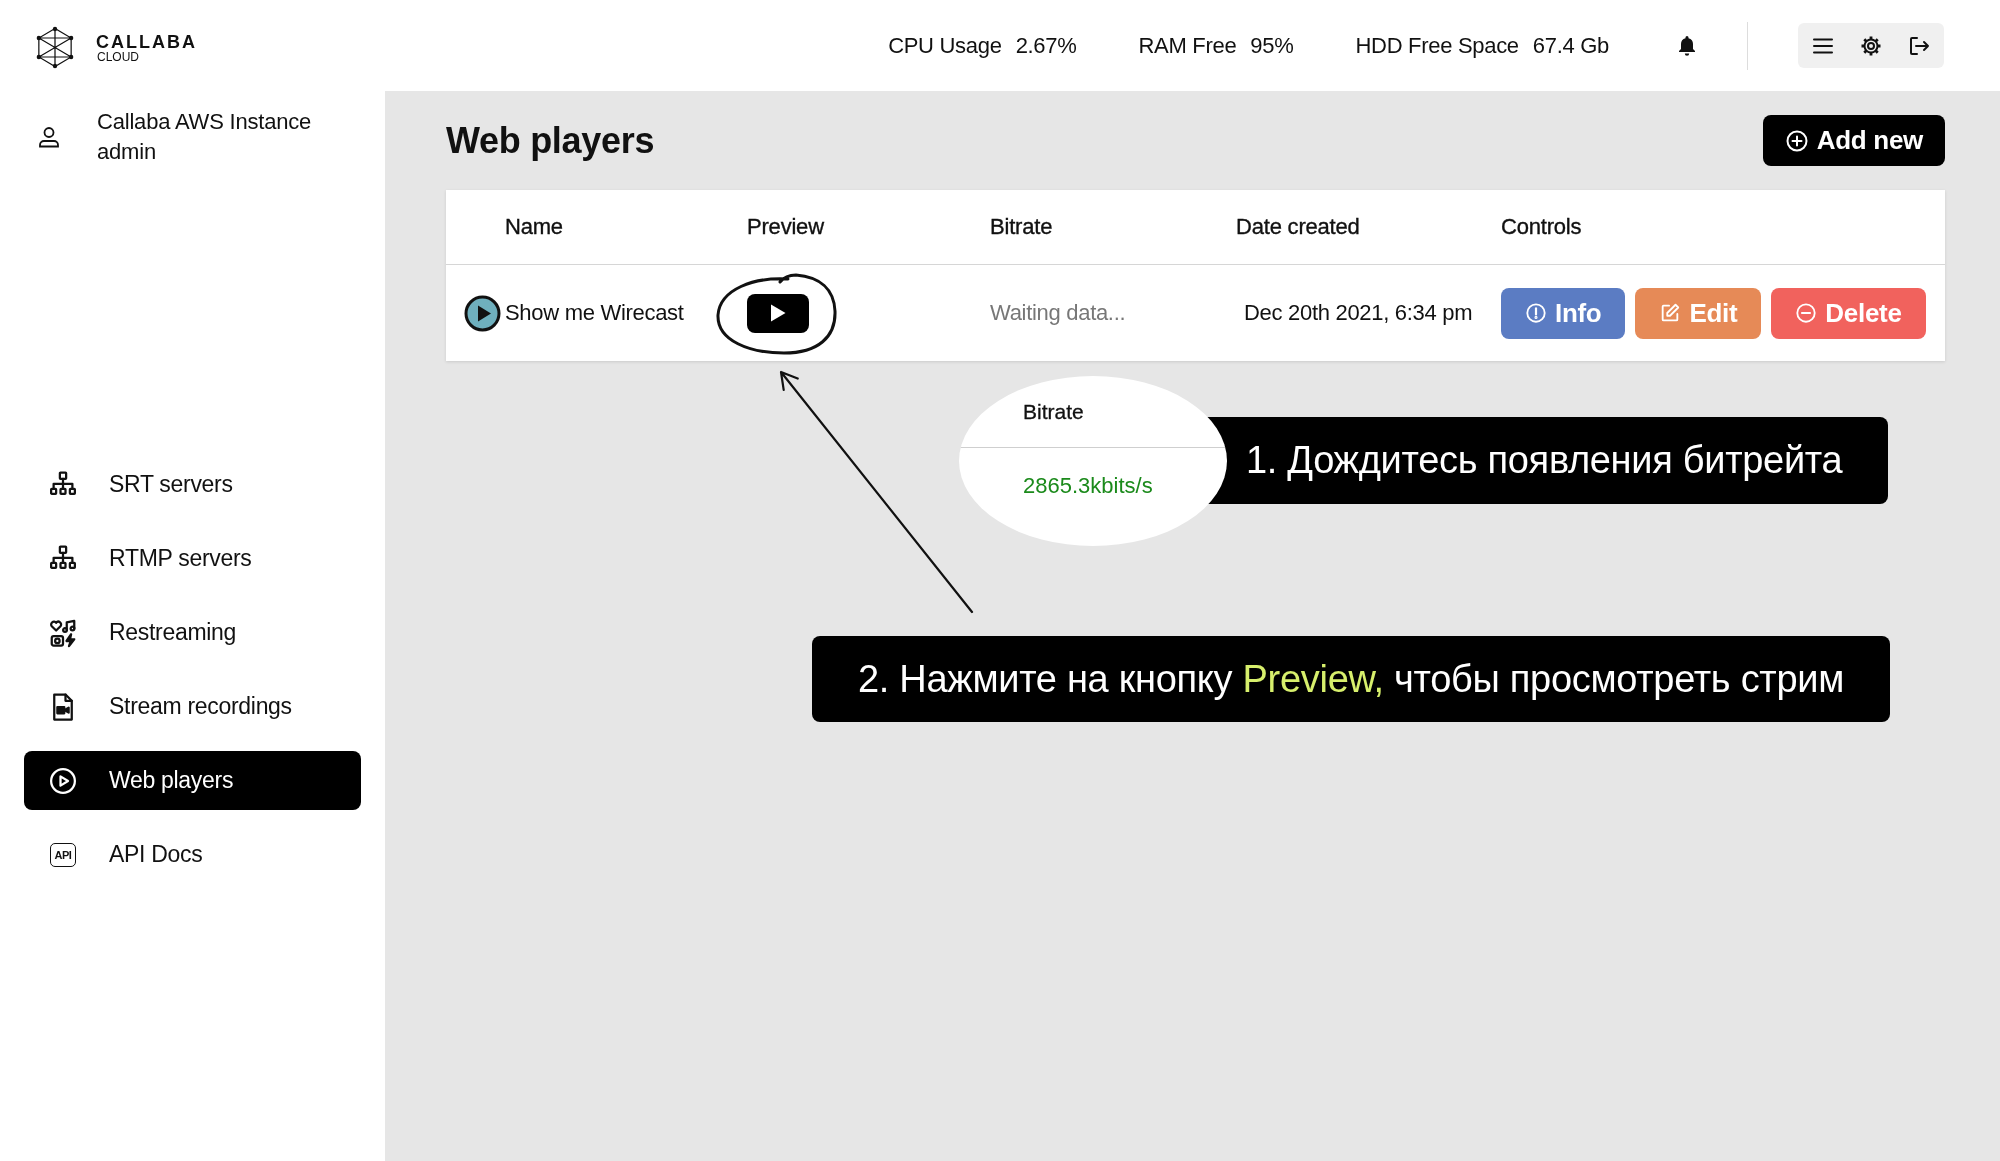 The height and width of the screenshot is (1161, 2000). Describe the element at coordinates (63, 854) in the screenshot. I see `api-icon: API` at that location.